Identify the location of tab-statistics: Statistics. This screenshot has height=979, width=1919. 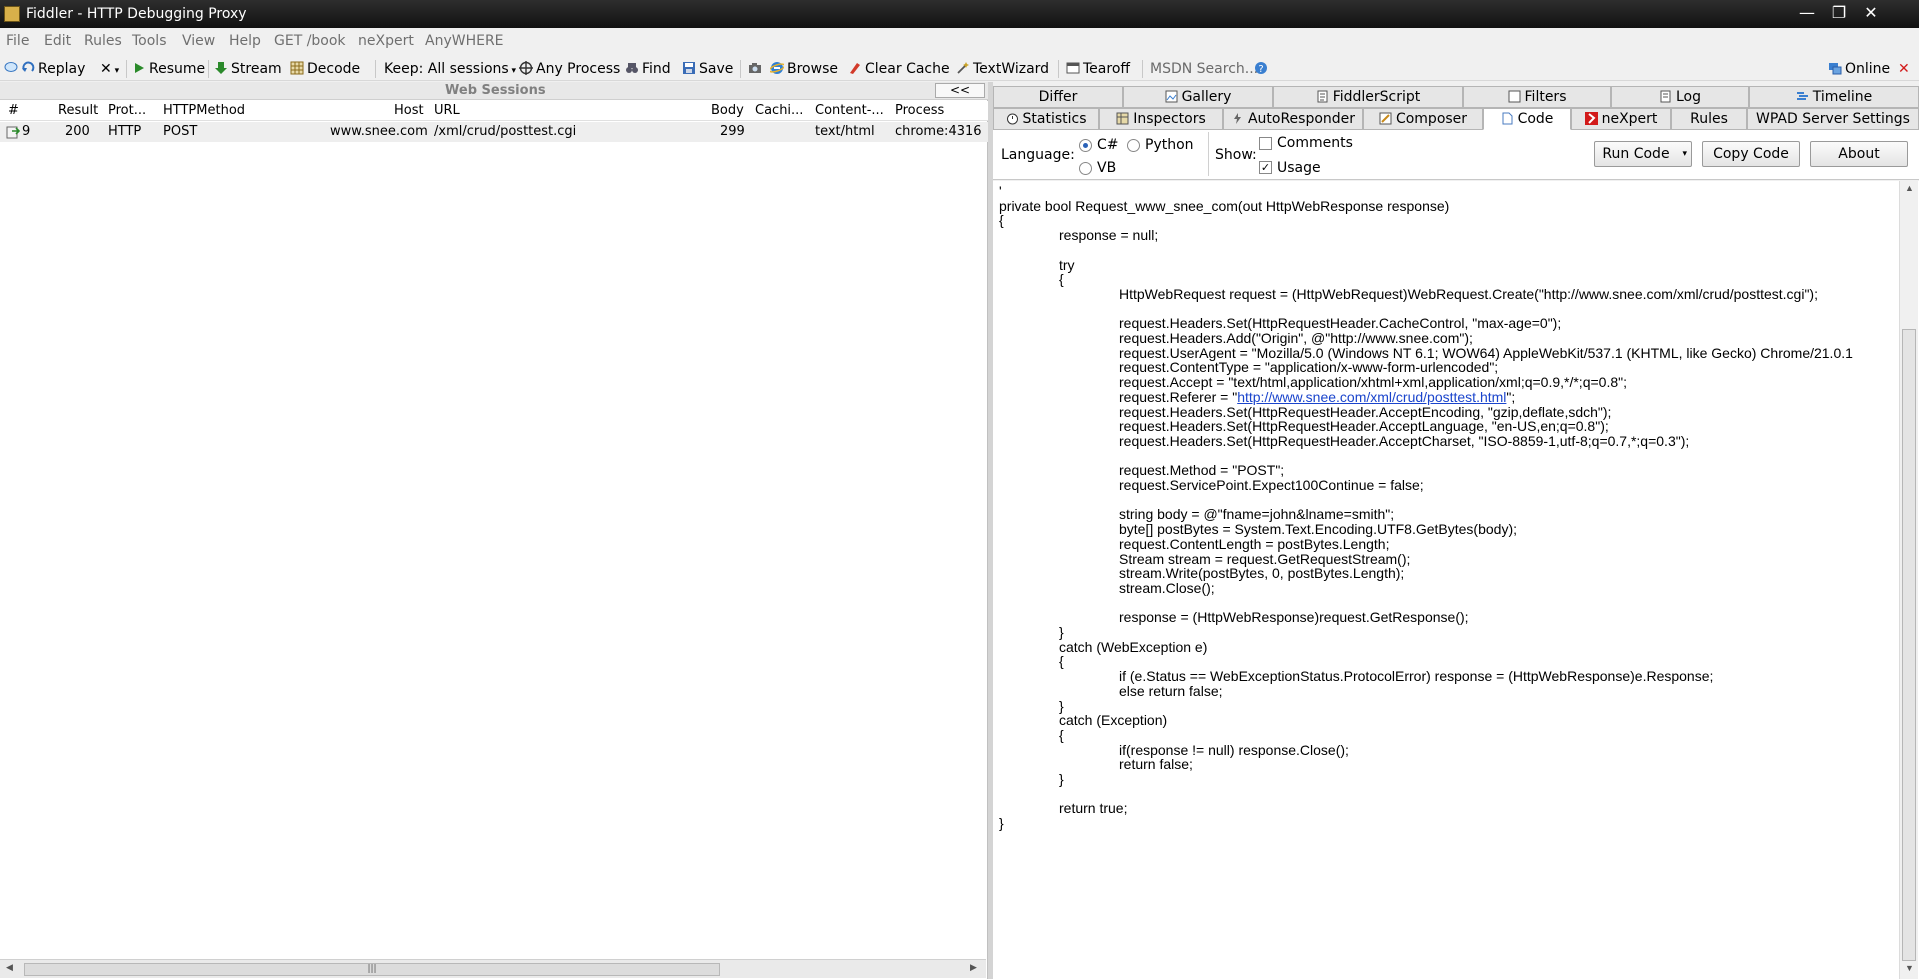
(1046, 119).